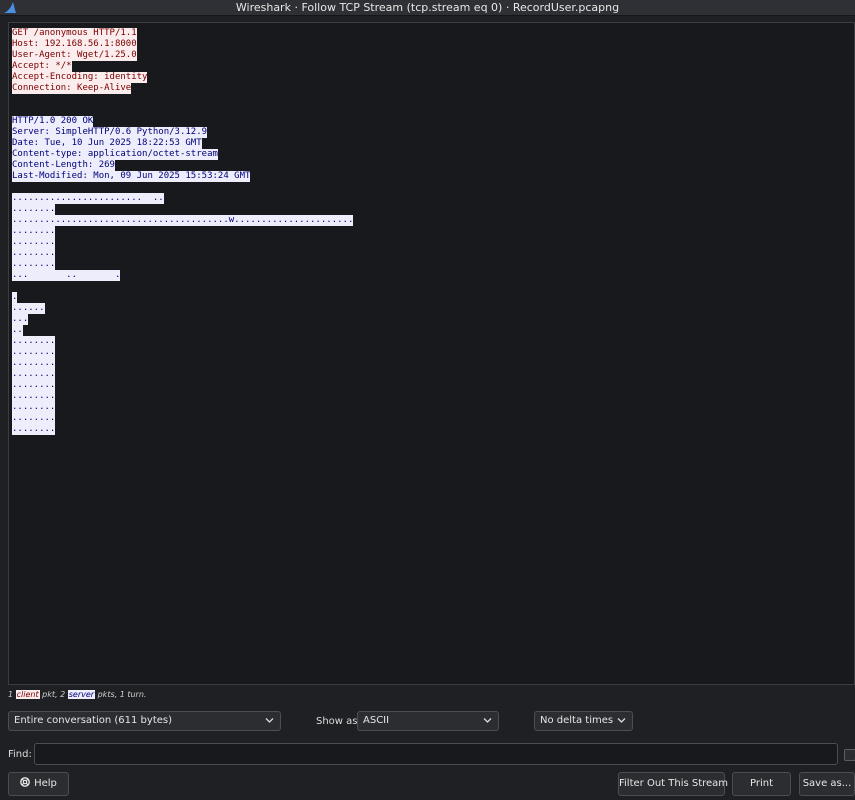  I want to click on delta-times-select: No delta times, so click(583, 721).